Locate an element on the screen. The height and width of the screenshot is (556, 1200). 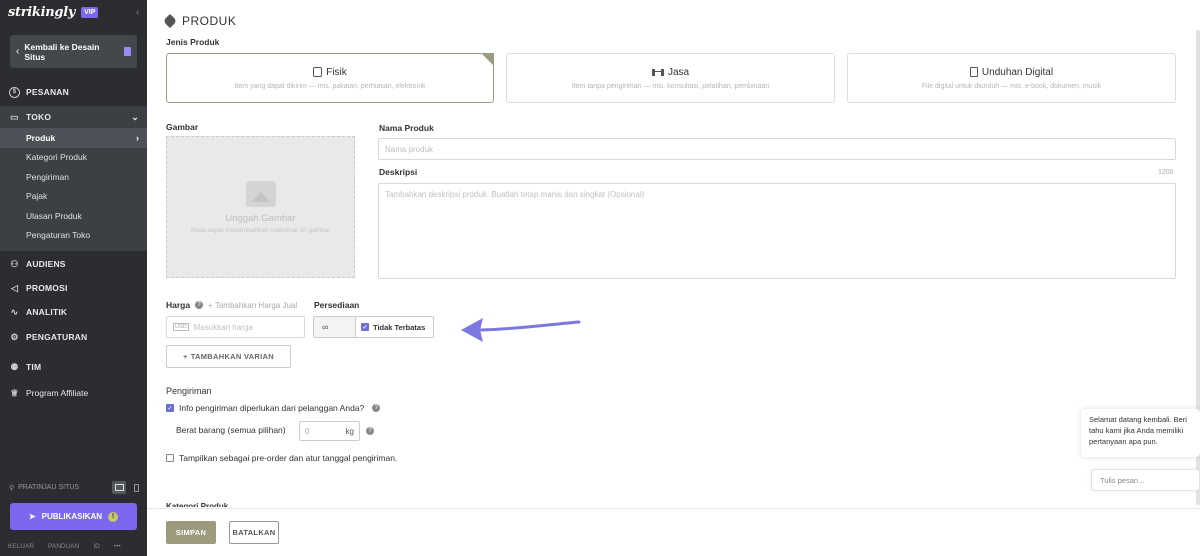
plus-icon: + is located at coordinates (185, 356).